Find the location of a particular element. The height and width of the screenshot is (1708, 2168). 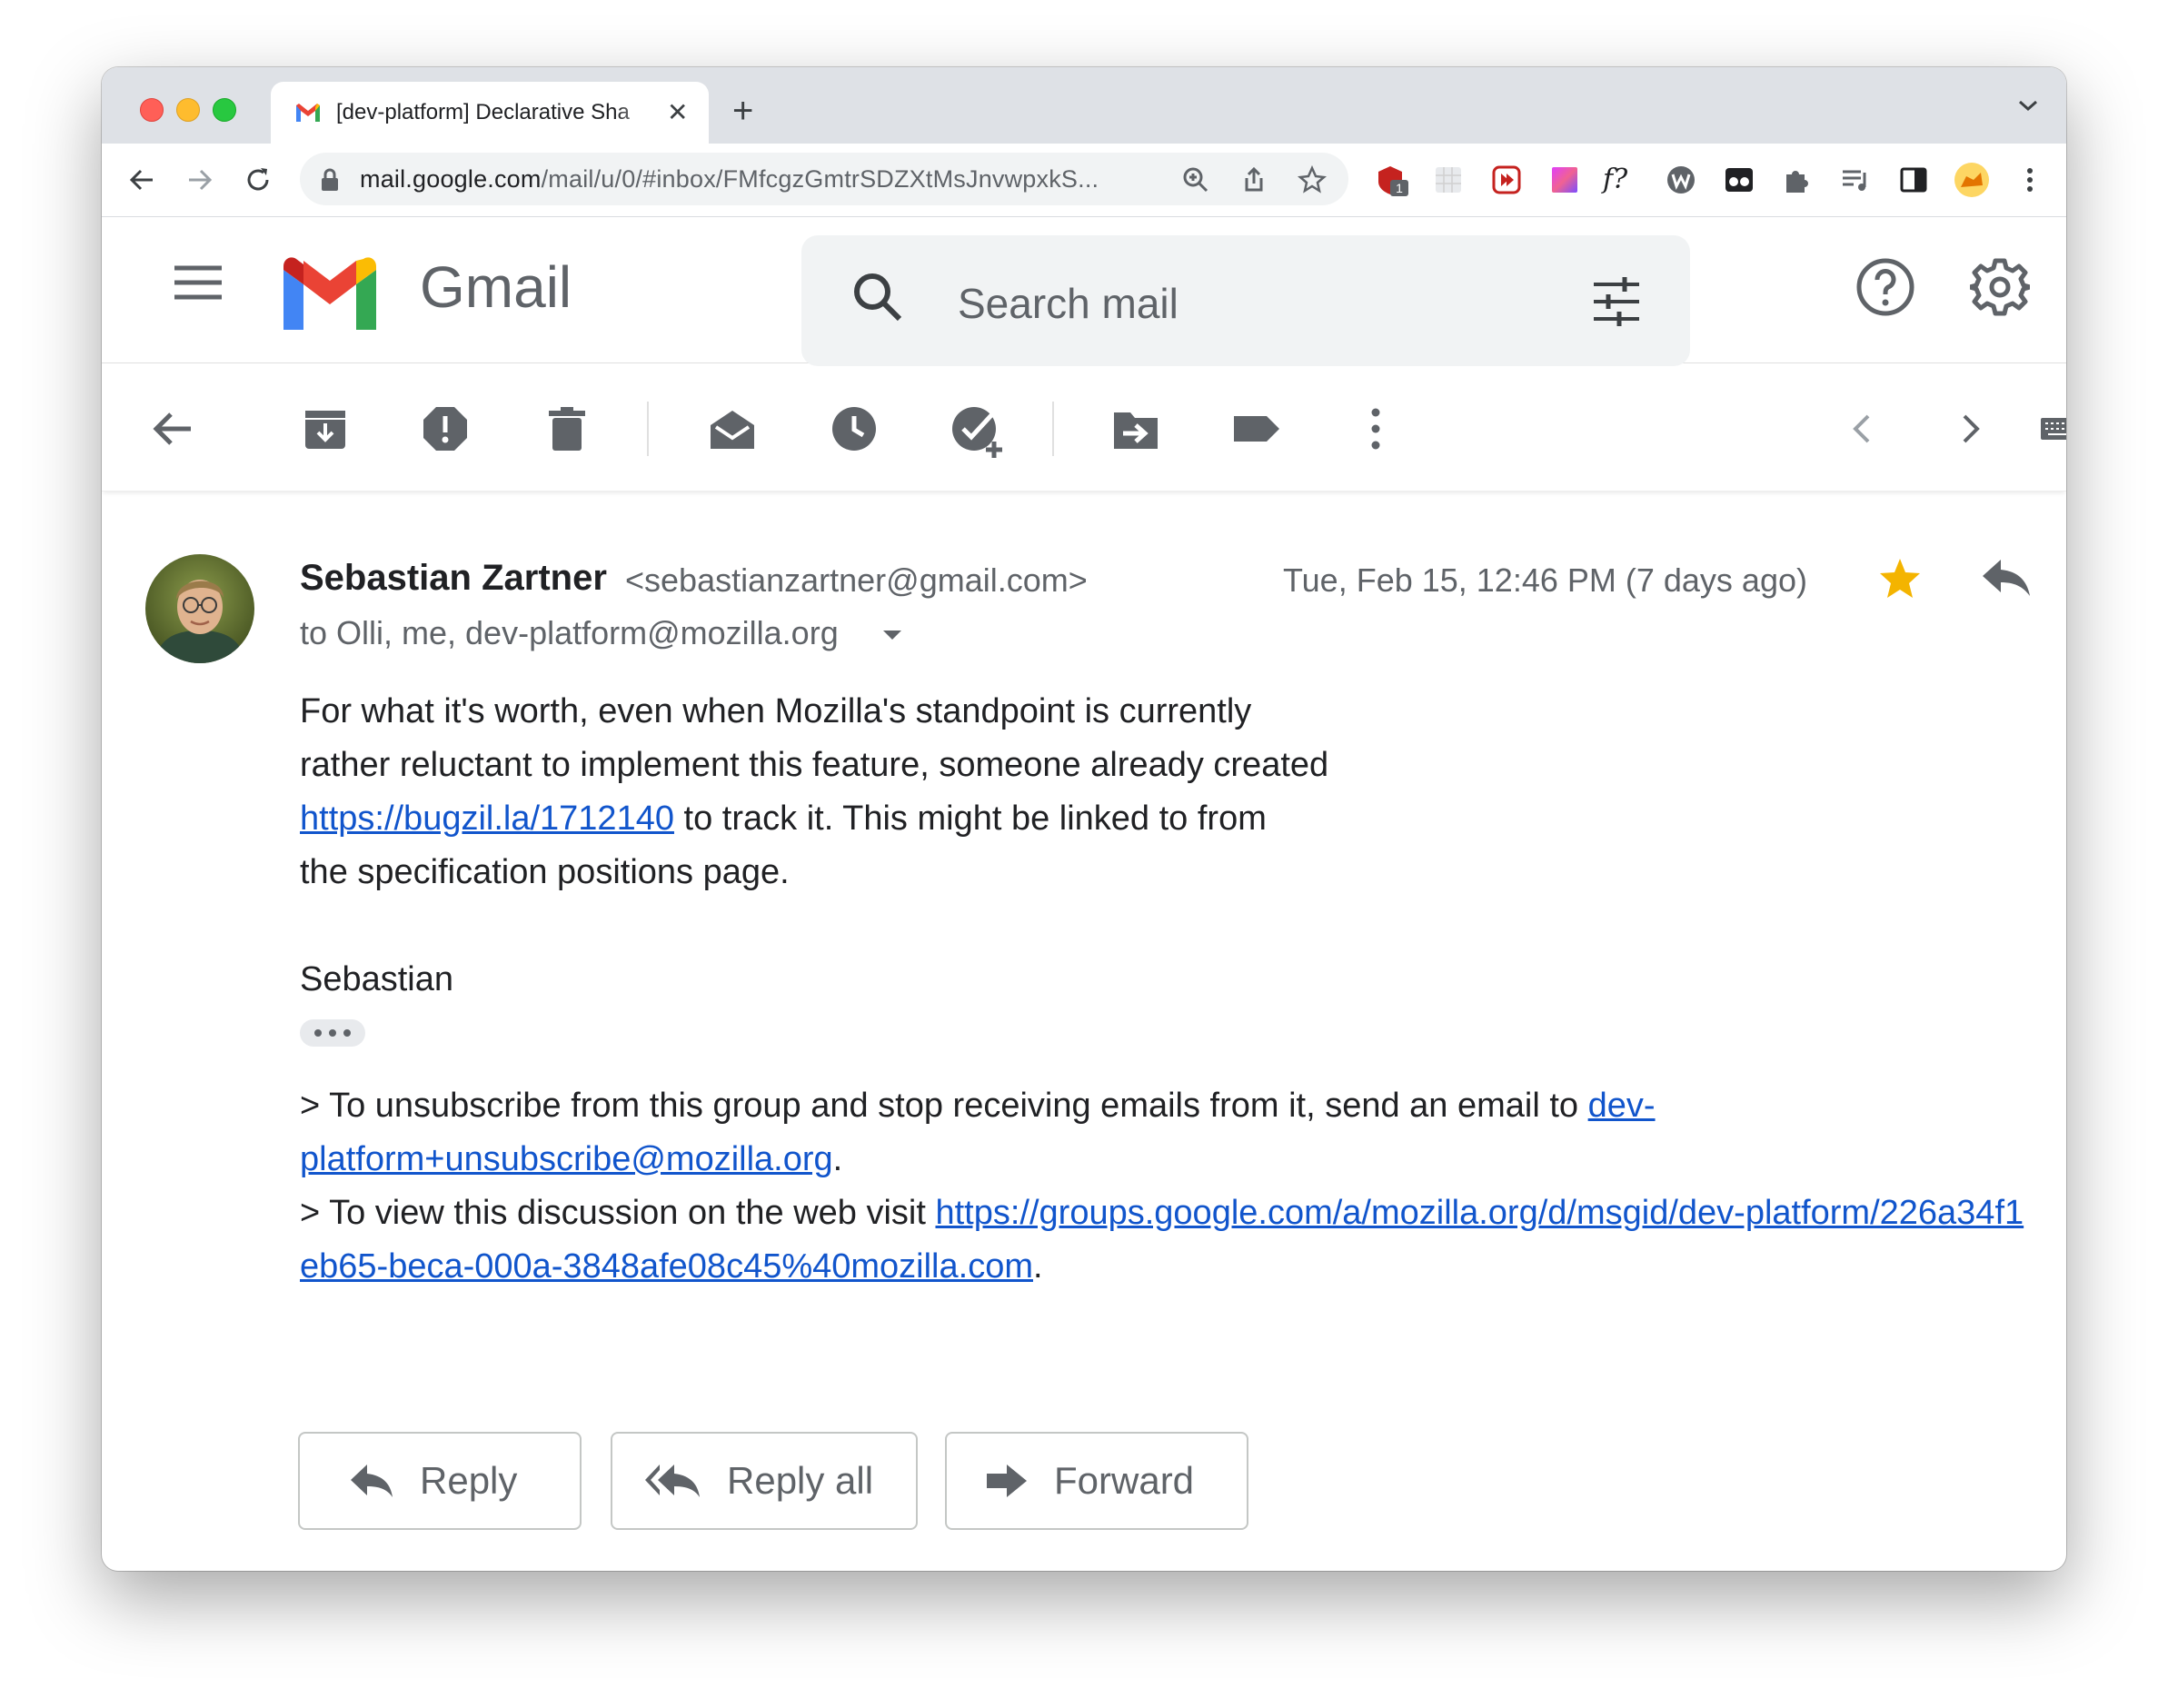

glasses-extension-icon is located at coordinates (1739, 180).